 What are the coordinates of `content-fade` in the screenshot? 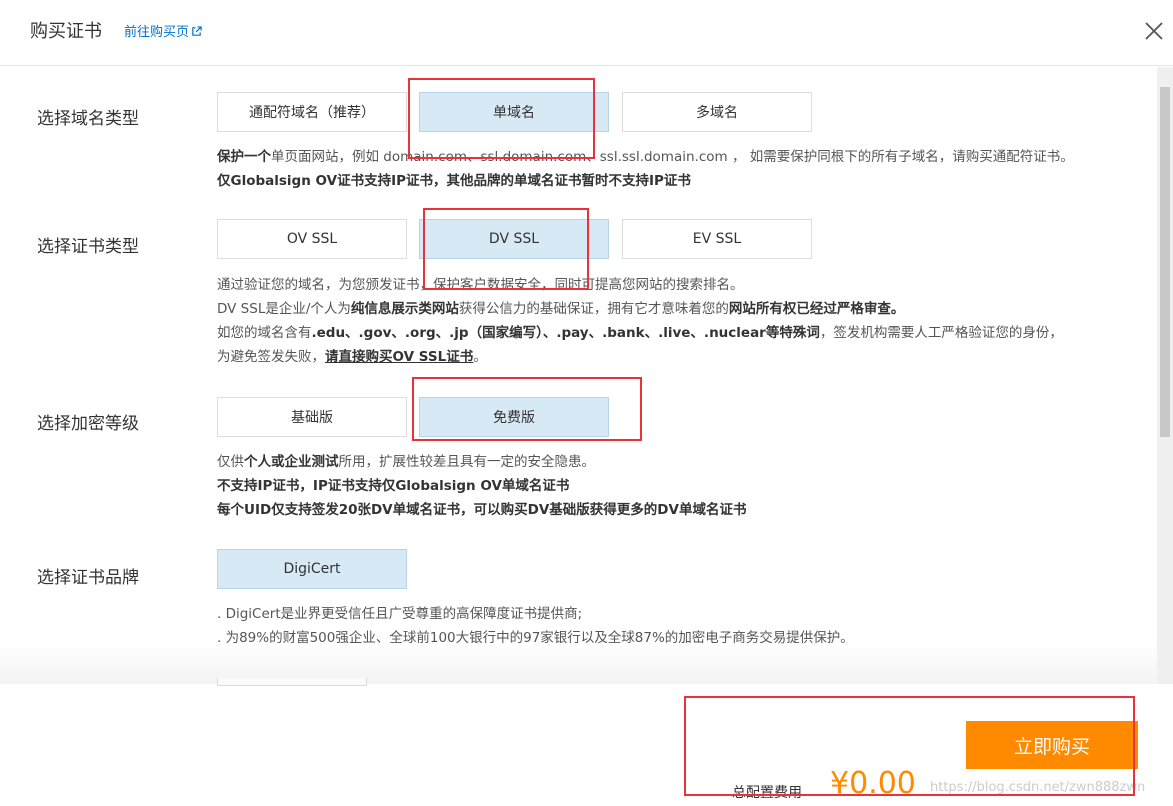 It's located at (578, 664).